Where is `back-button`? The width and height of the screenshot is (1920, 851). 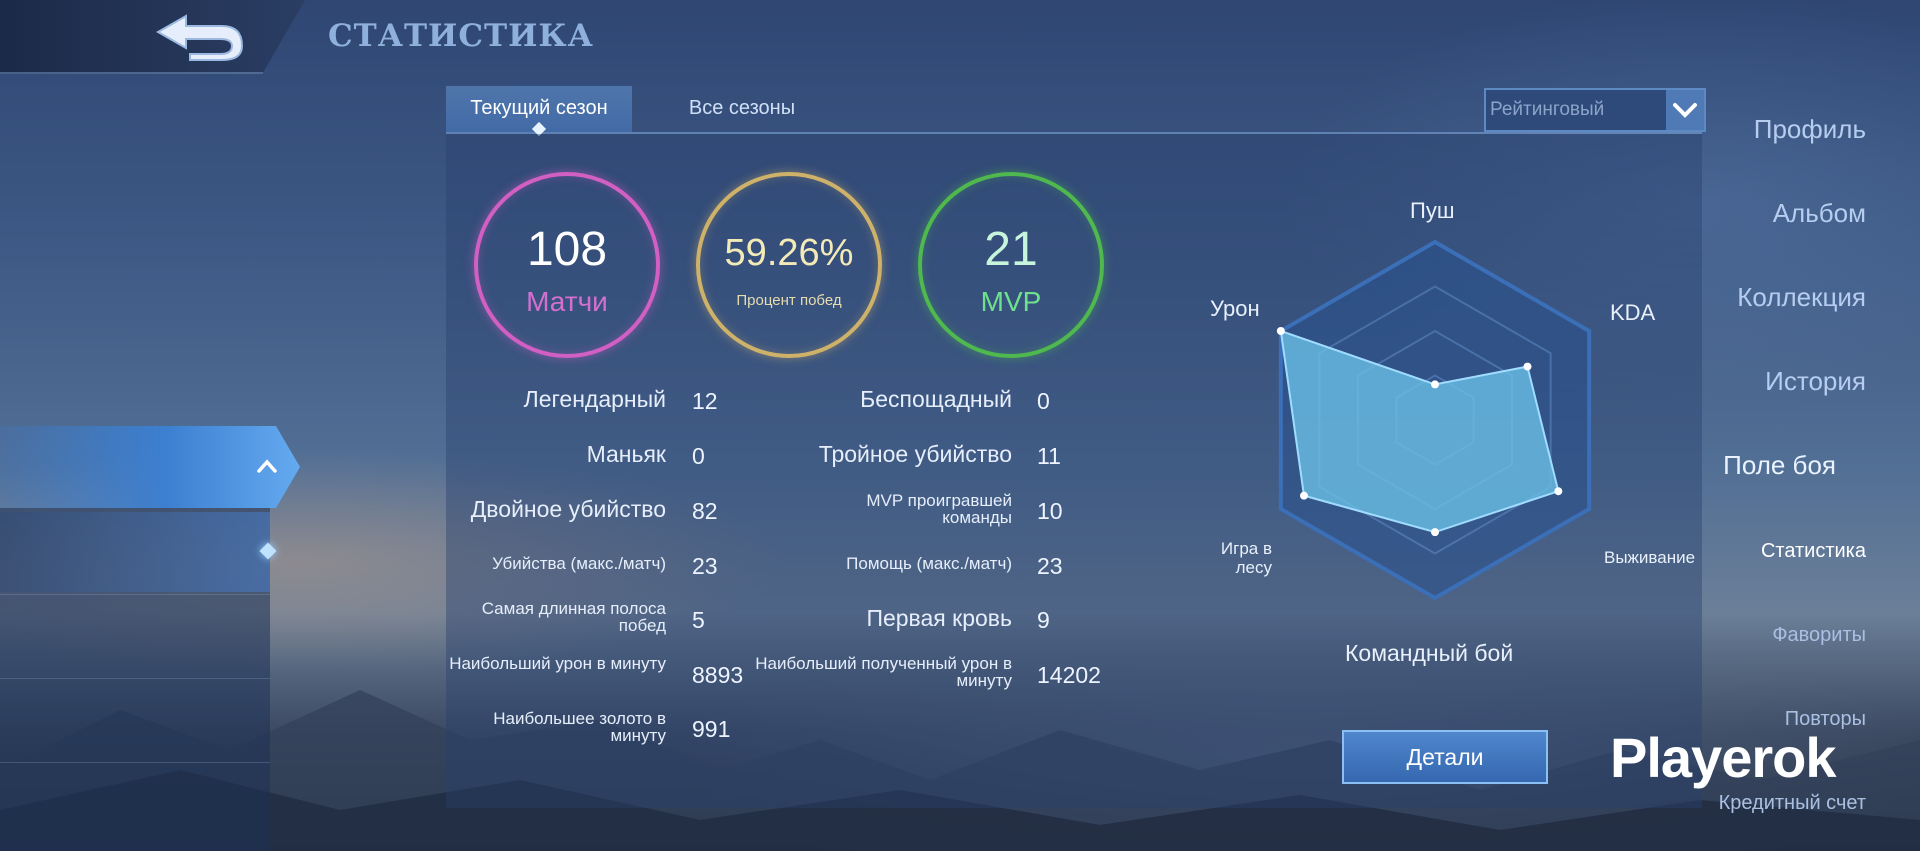 back-button is located at coordinates (200, 36).